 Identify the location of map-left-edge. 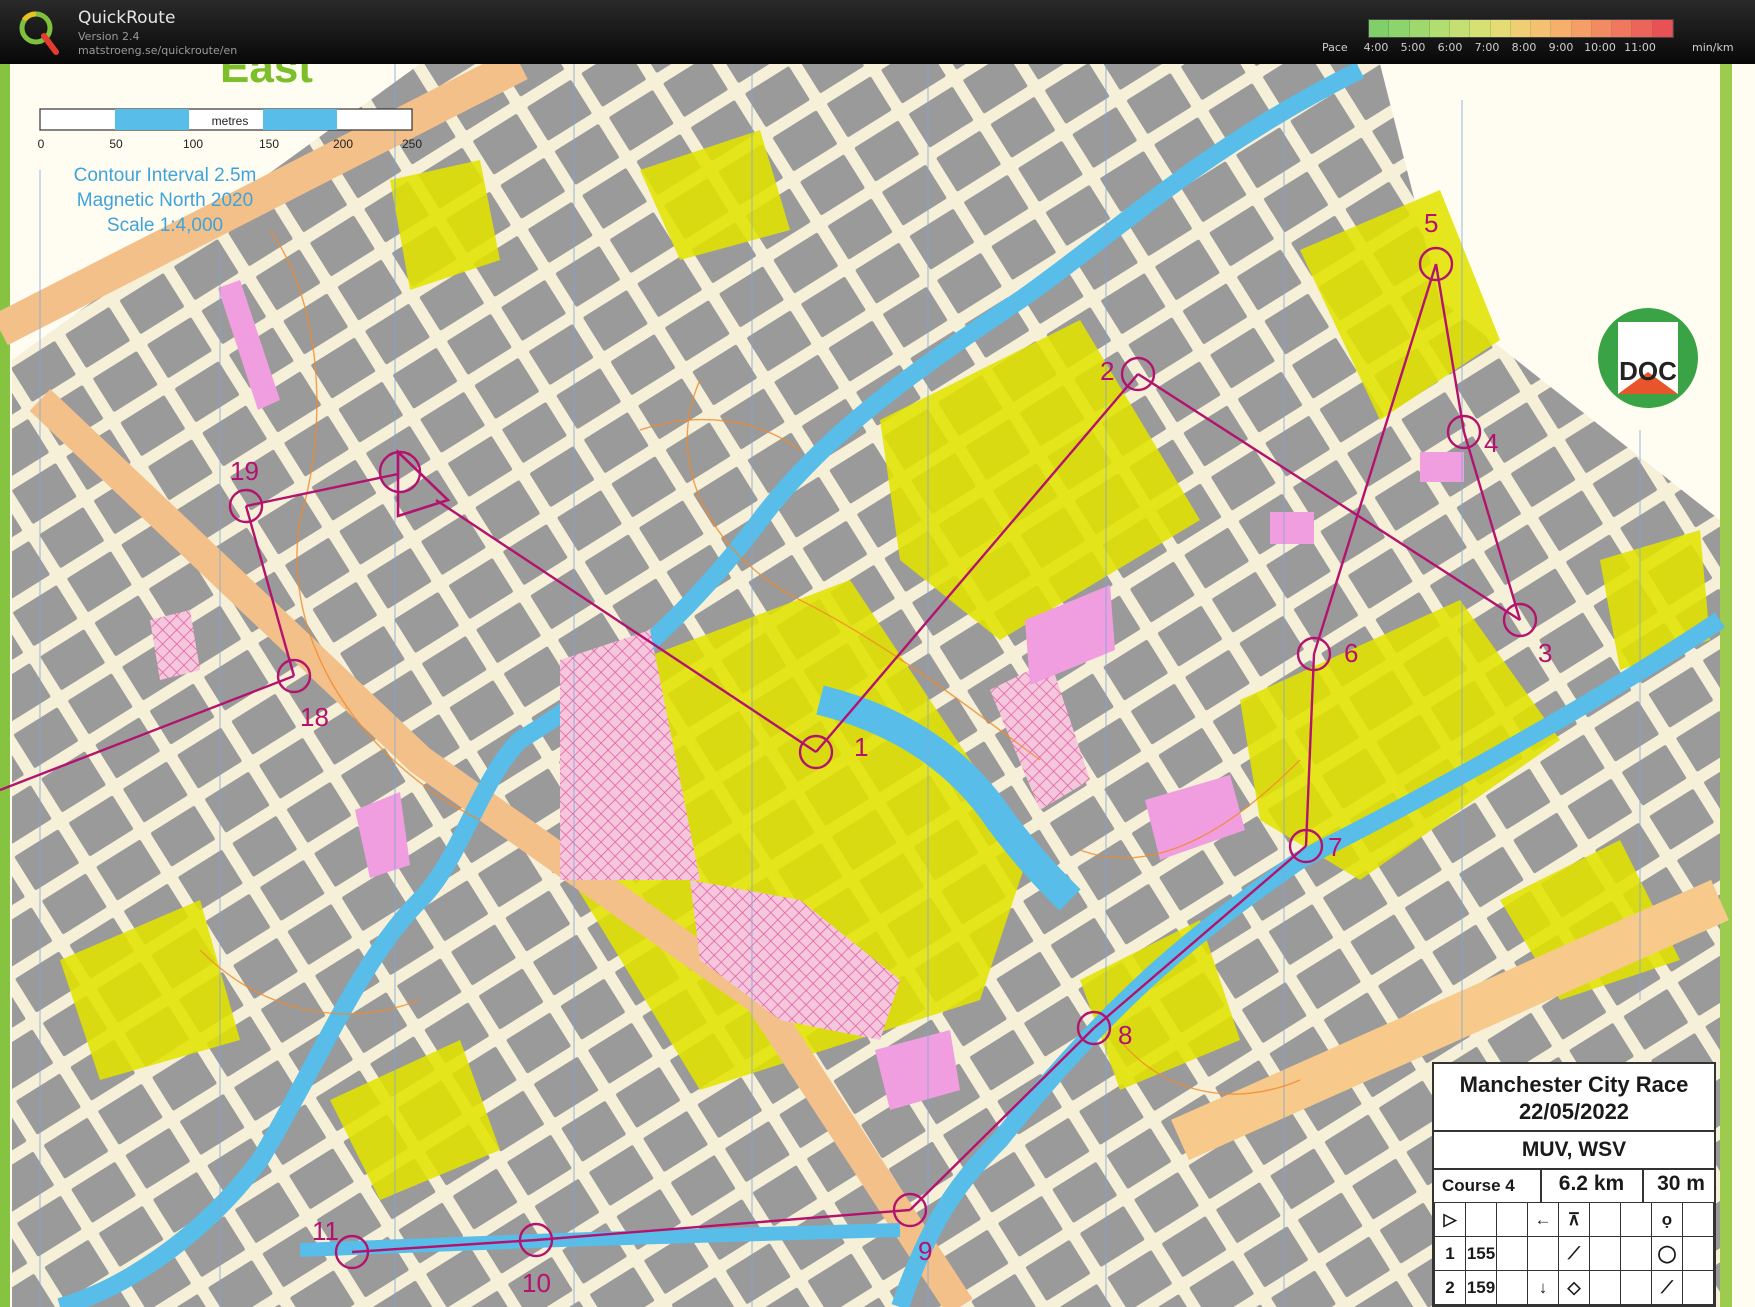
(5, 685).